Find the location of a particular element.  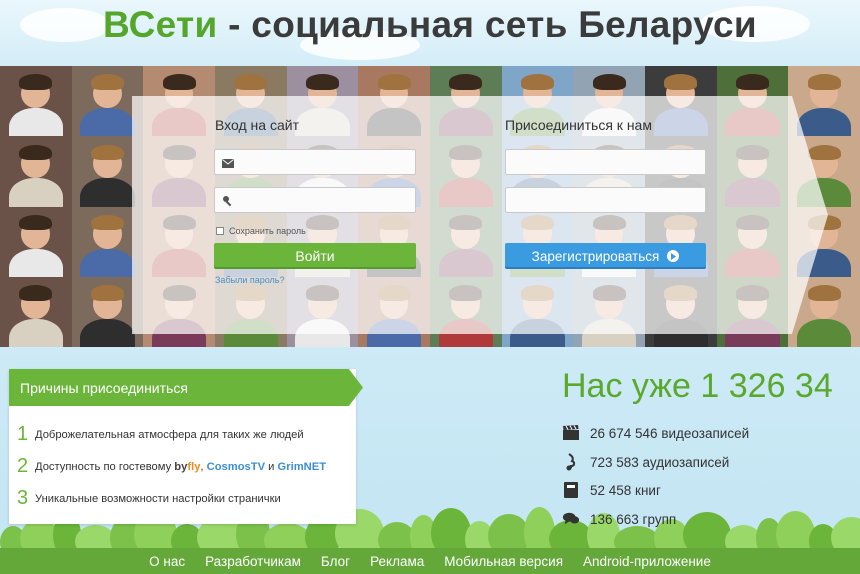

forgot-password-link: Забыли пароль? is located at coordinates (249, 280).